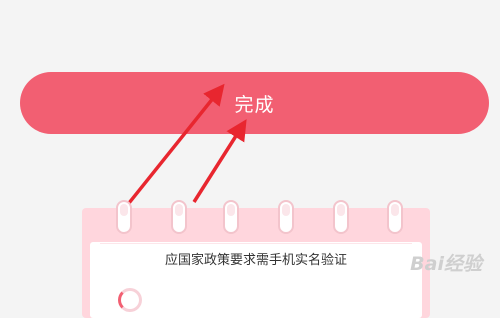 This screenshot has width=500, height=318. I want to click on calendar-rule, so click(256, 243).